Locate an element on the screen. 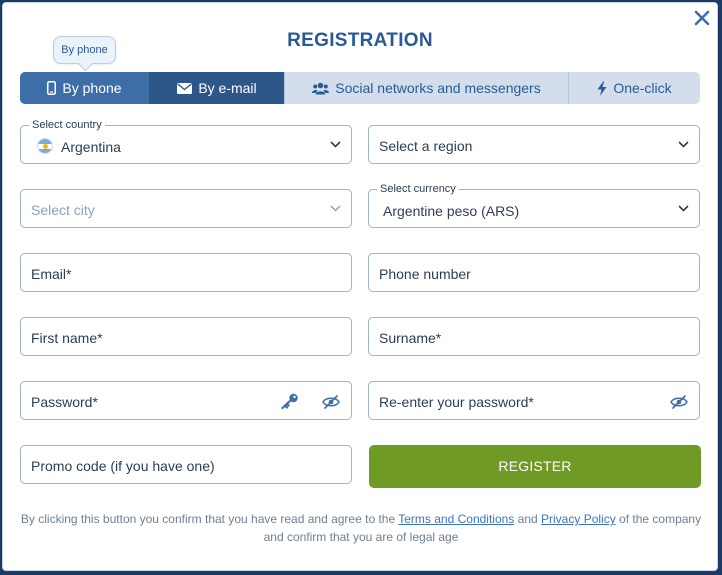  tab-one-click: One-click is located at coordinates (634, 88).